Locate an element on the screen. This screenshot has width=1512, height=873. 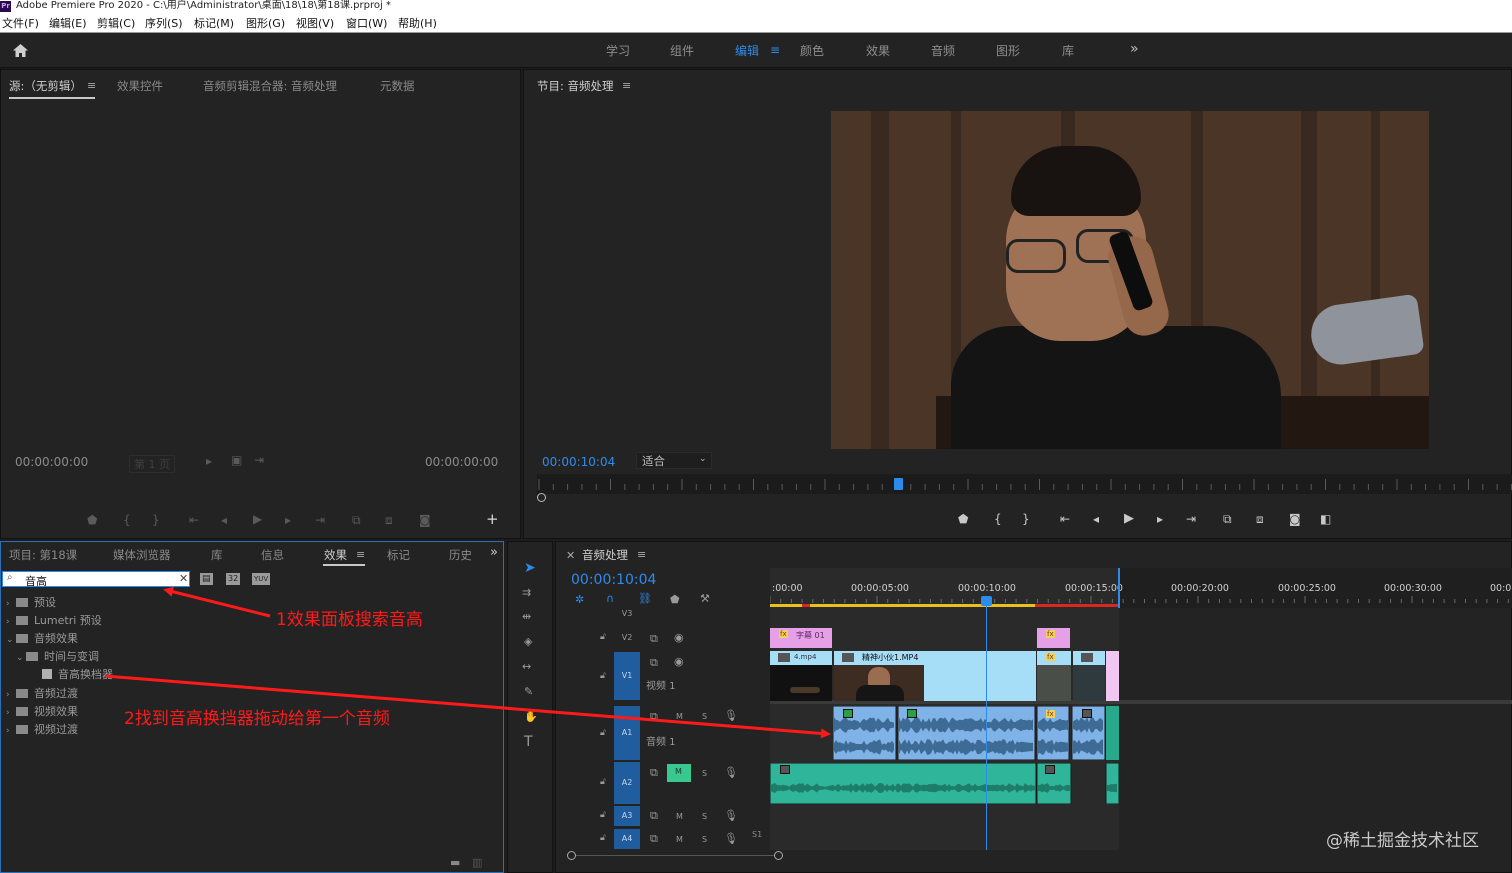
annotation-arrows is located at coordinates (467, 662).